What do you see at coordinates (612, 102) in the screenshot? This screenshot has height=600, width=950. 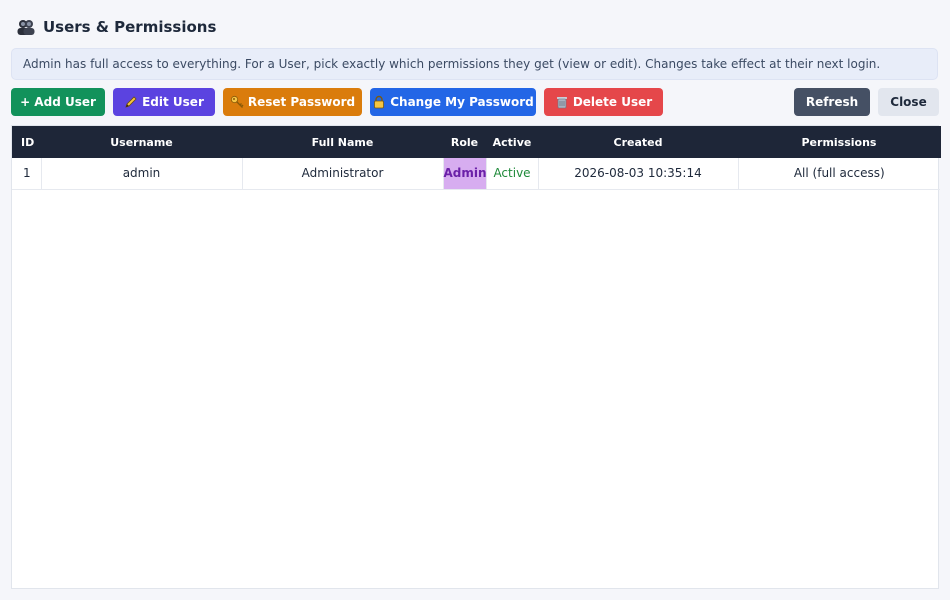 I see `delete-user-label: Delete User` at bounding box center [612, 102].